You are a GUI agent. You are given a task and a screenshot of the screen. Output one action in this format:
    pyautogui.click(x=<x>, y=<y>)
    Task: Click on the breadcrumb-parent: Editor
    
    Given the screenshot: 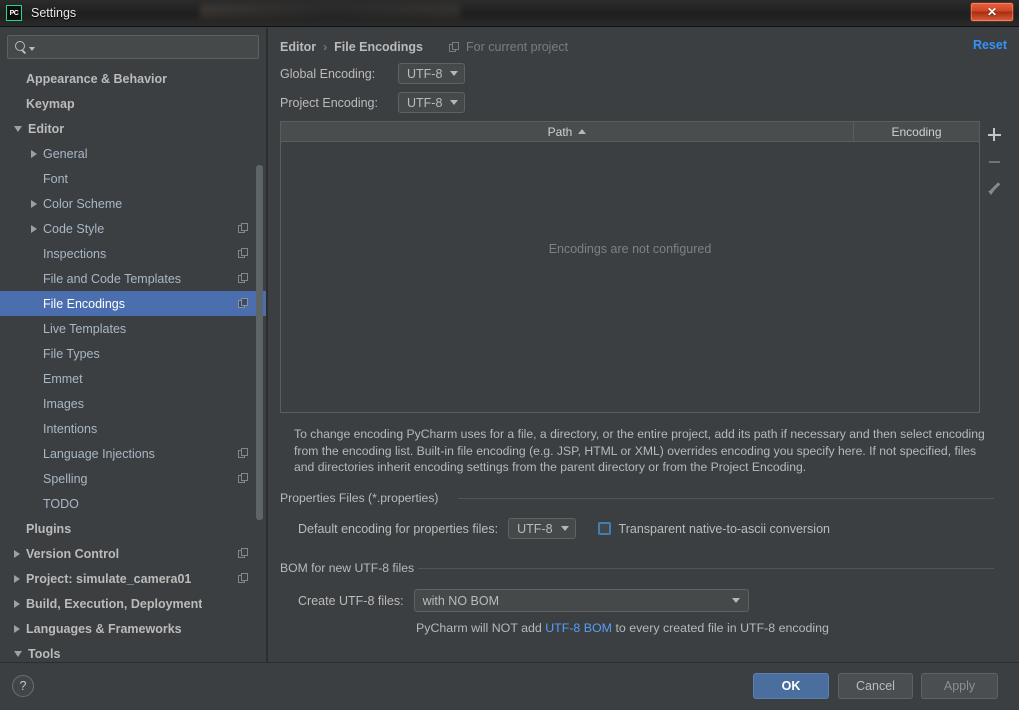 What is the action you would take?
    pyautogui.click(x=298, y=47)
    